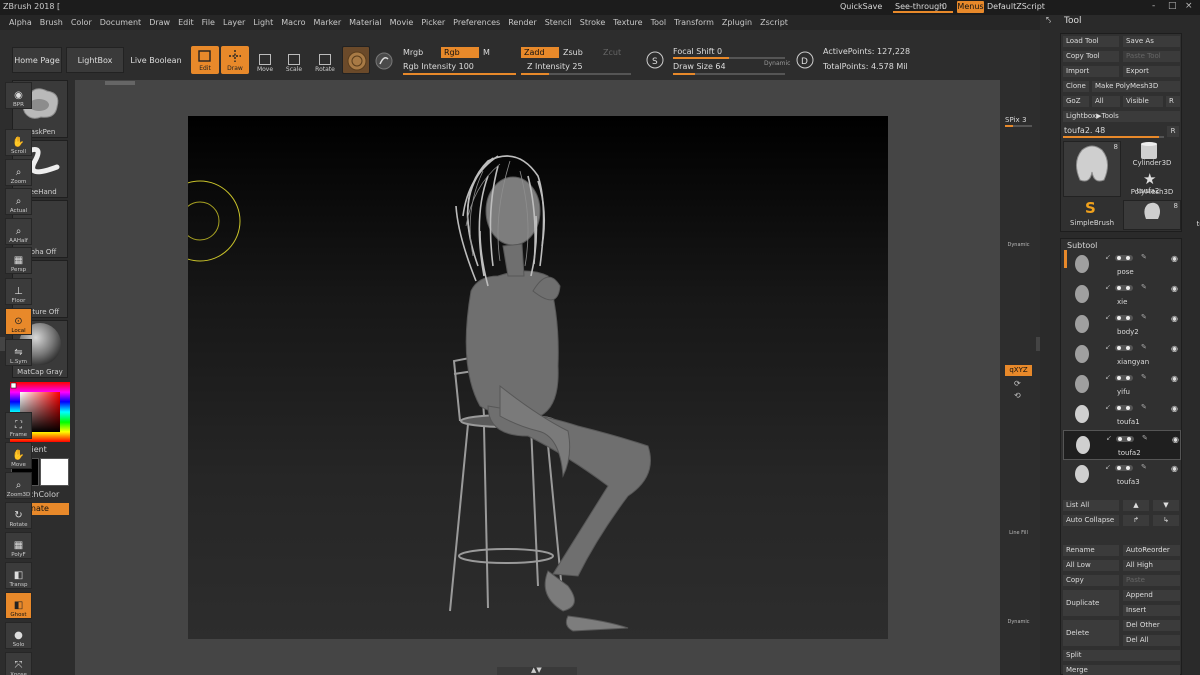  Describe the element at coordinates (402, 22) in the screenshot. I see `menu-movie: Movie` at that location.